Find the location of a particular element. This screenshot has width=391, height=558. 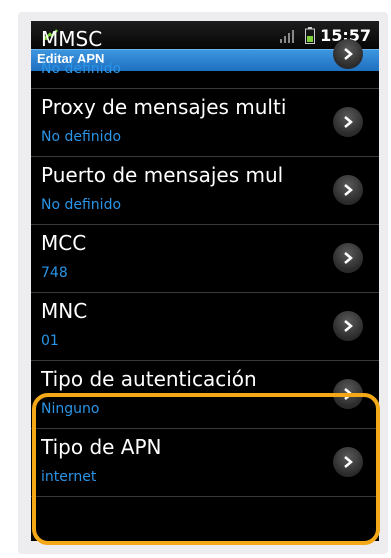

setting-title: Puerto de mensajes mul is located at coordinates (162, 175).